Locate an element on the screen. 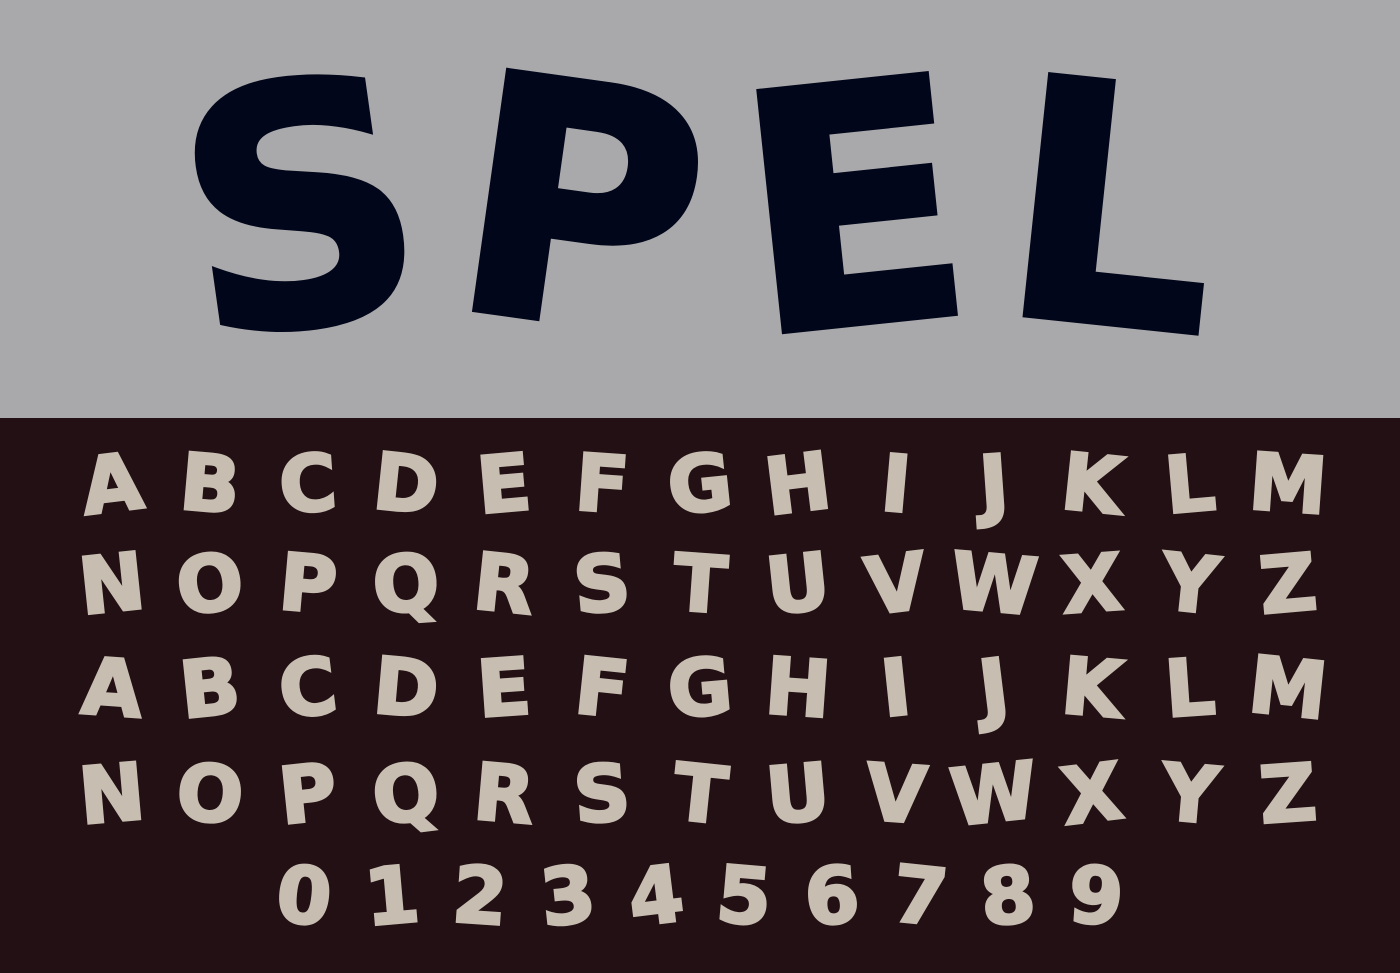 This screenshot has height=973, width=1400. glyph: 0 is located at coordinates (304, 897).